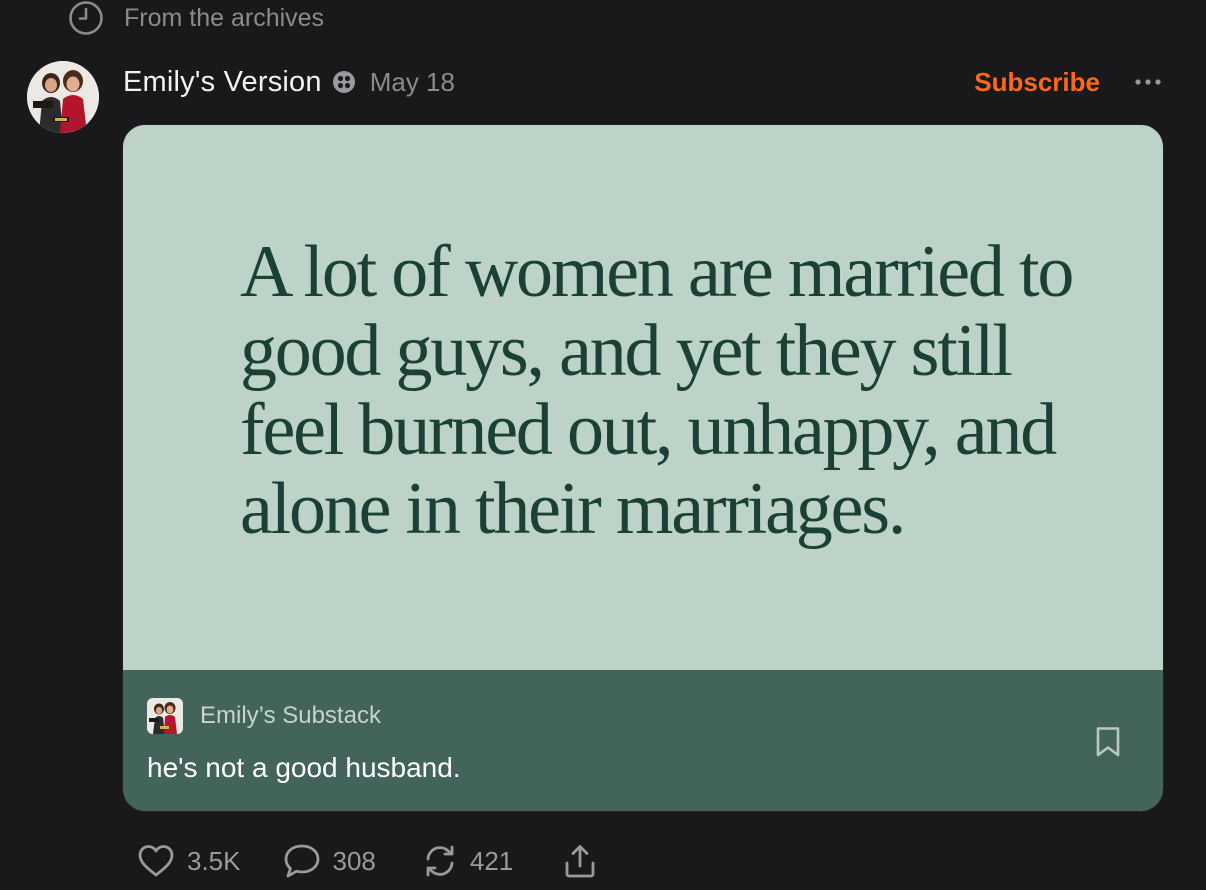 Image resolution: width=1206 pixels, height=890 pixels. I want to click on comment-icon, so click(302, 861).